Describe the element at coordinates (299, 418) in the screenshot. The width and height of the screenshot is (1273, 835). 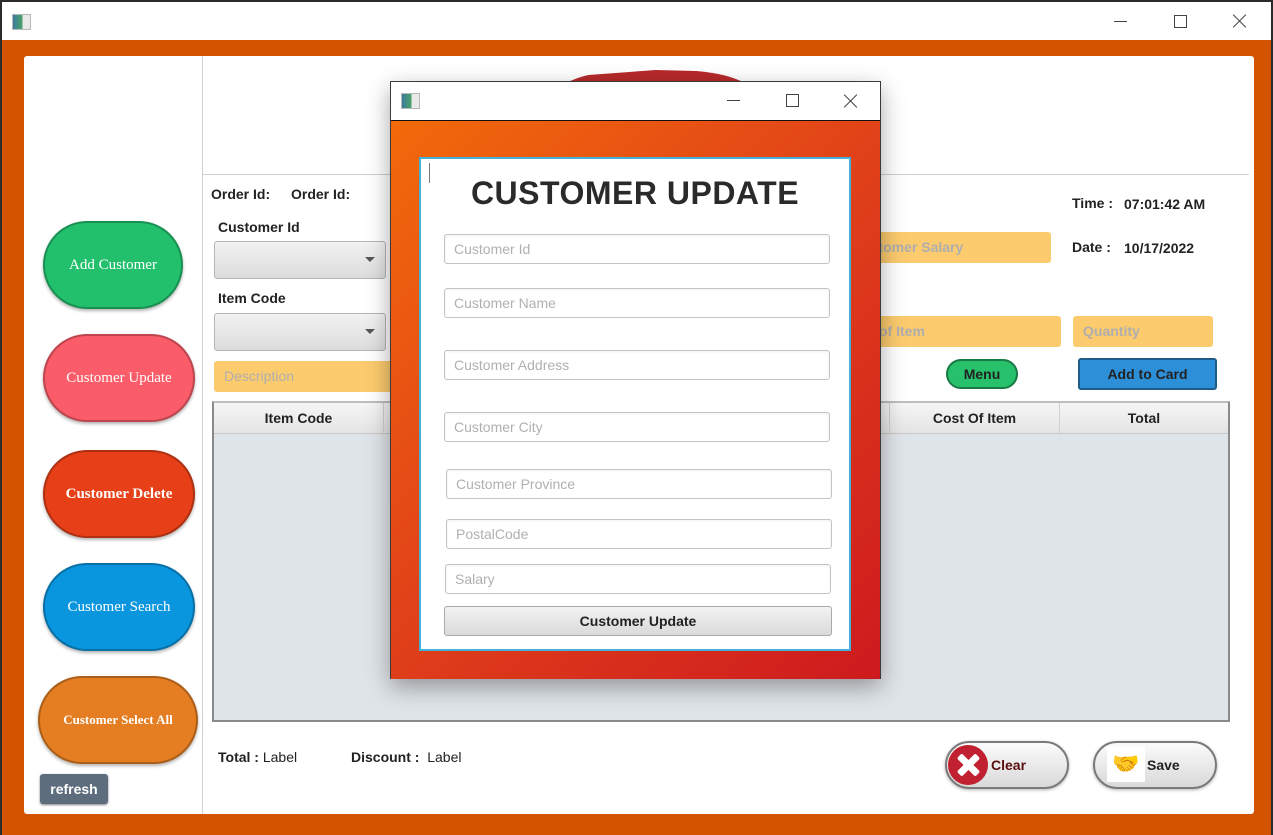
I see `column-header-item-code: Item Code` at that location.